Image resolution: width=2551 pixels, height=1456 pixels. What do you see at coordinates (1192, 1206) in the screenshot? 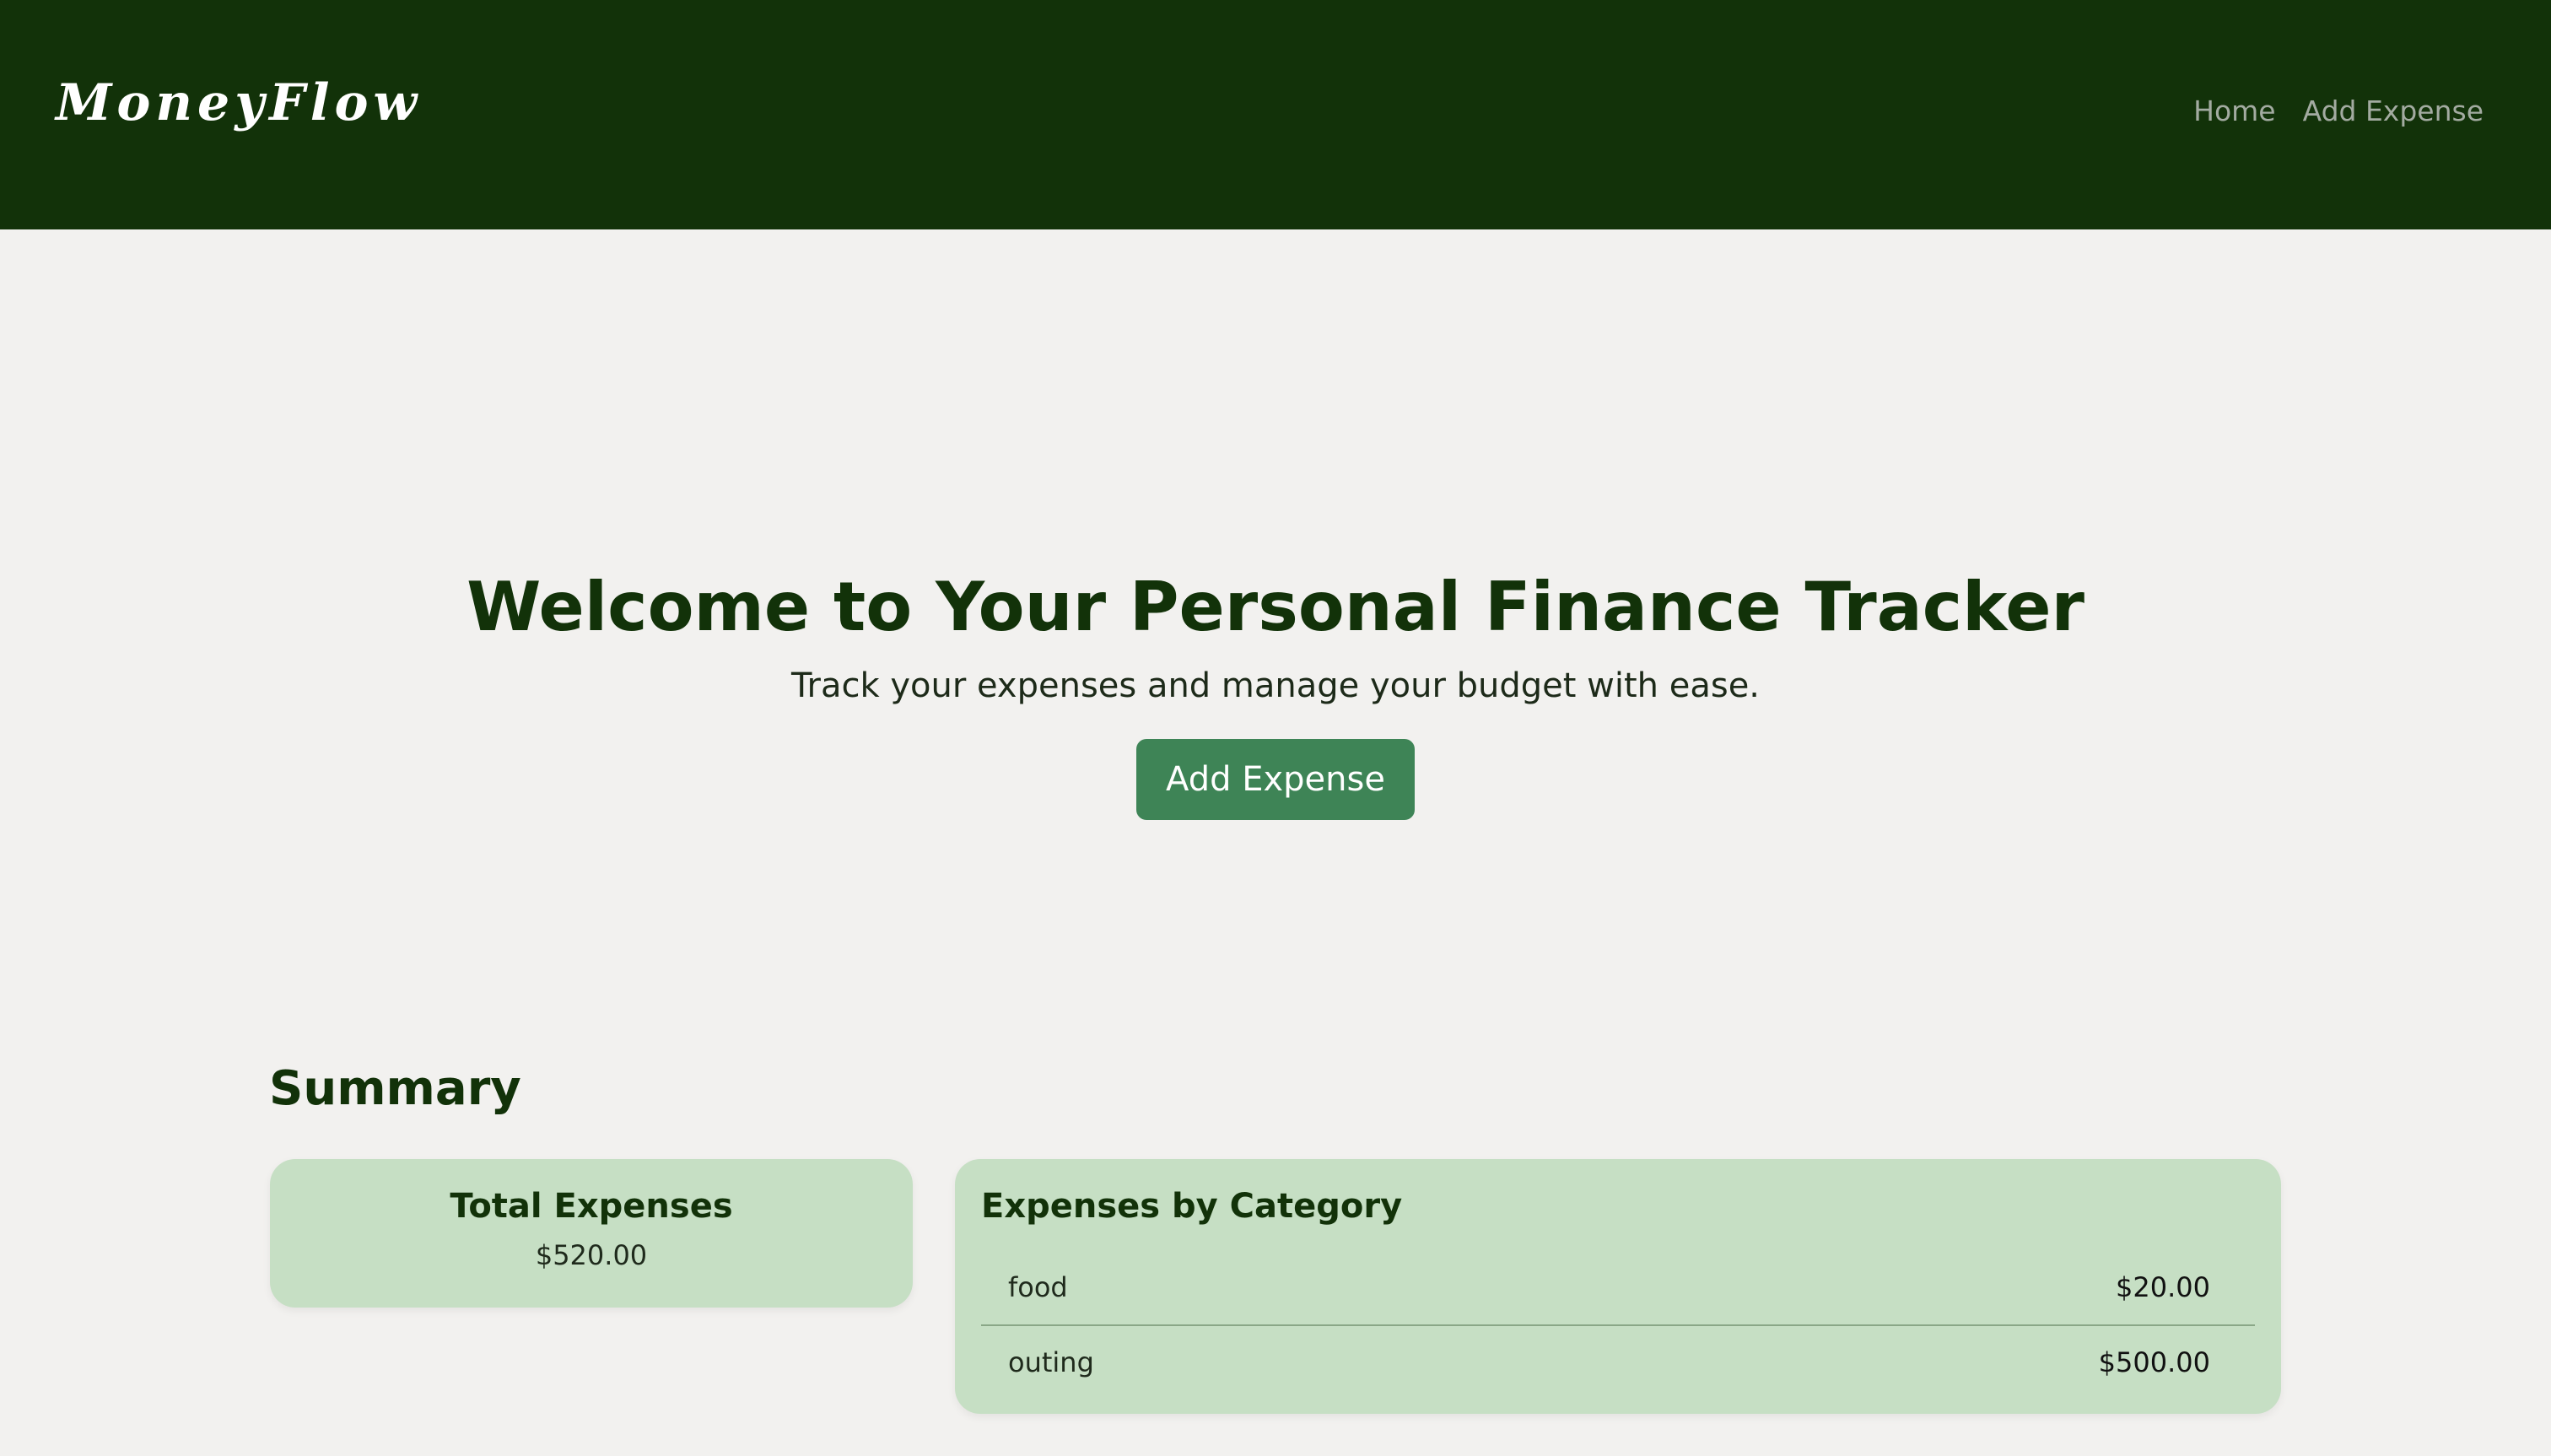
I see `expenses-by-category-title: Expenses by Category` at bounding box center [1192, 1206].